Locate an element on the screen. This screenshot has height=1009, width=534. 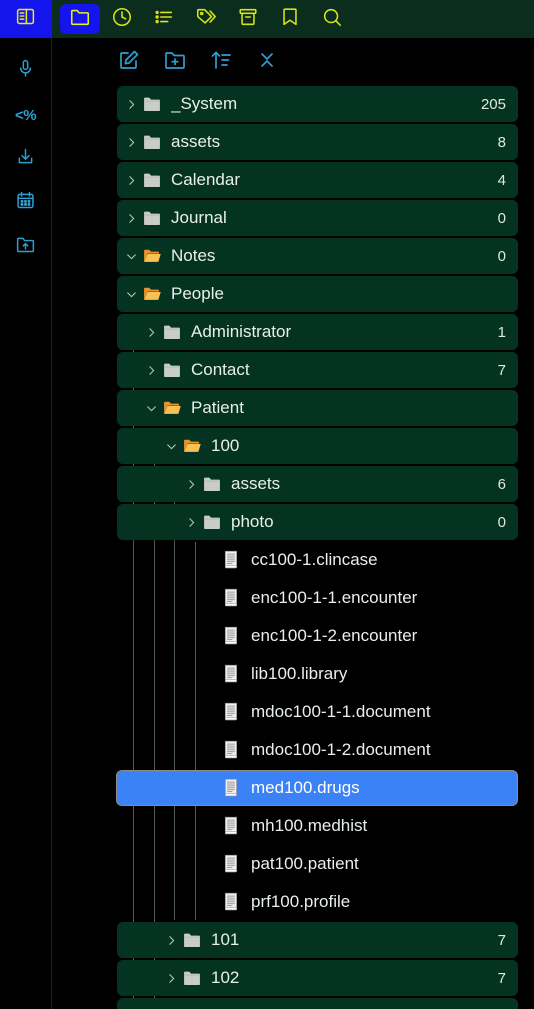
tree-file-row: enc100-1-2.encounter is located at coordinates (317, 636).